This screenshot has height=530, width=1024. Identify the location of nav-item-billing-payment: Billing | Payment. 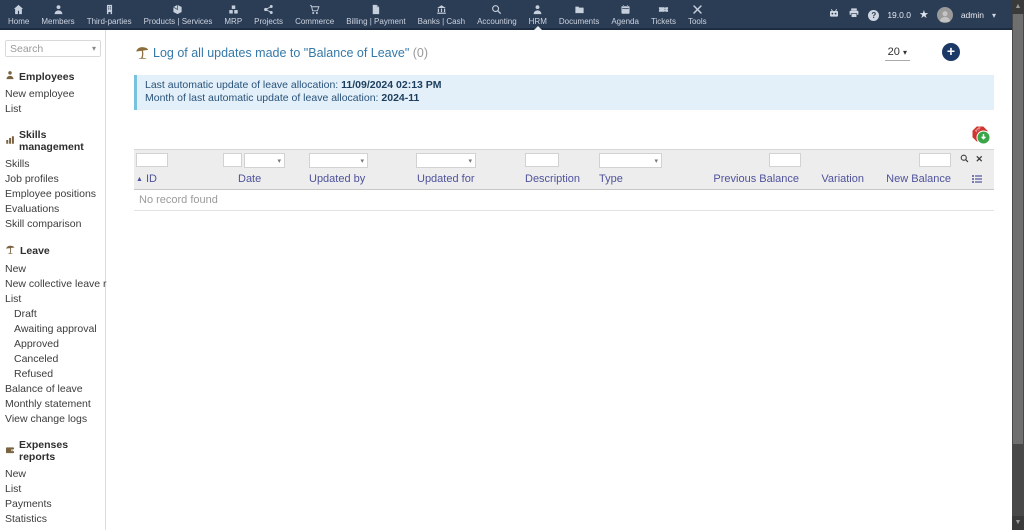
(375, 14).